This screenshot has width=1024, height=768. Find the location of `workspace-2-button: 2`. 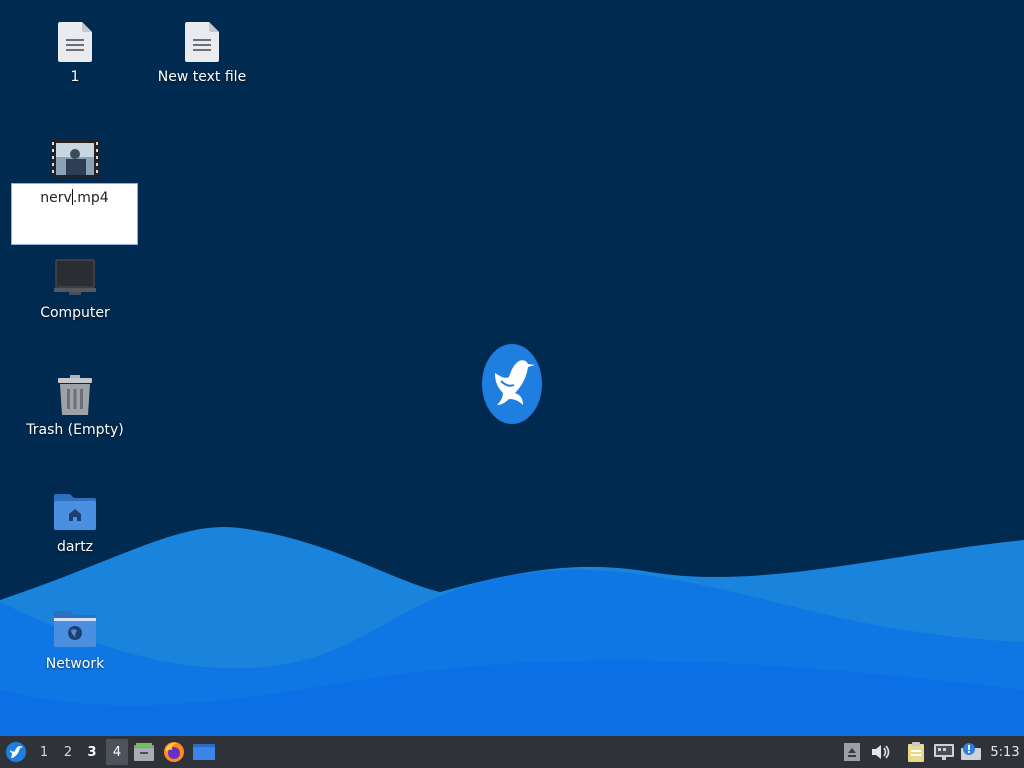

workspace-2-button: 2 is located at coordinates (68, 752).